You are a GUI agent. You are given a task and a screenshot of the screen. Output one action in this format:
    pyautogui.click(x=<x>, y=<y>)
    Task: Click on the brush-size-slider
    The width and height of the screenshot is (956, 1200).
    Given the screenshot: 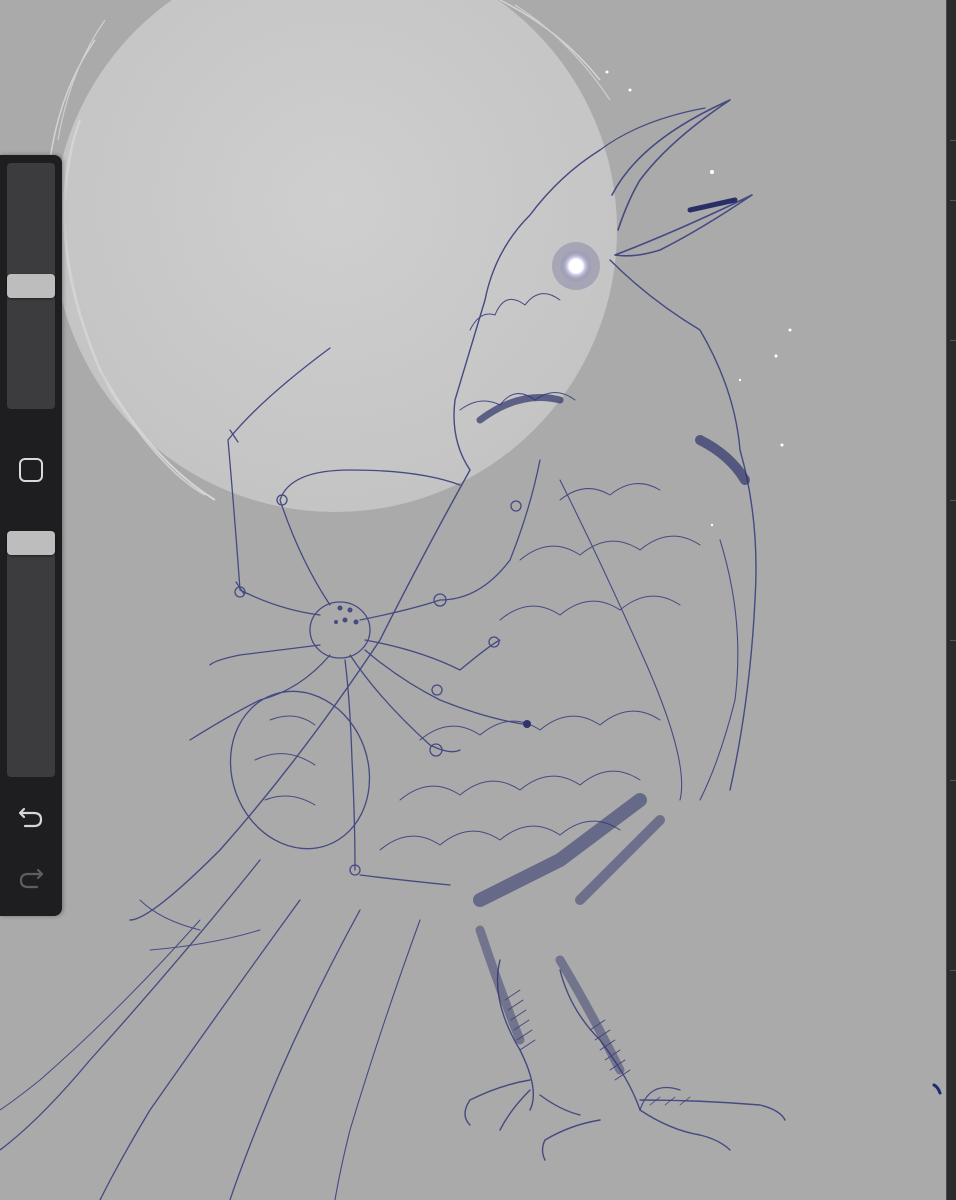 What is the action you would take?
    pyautogui.click(x=31, y=286)
    